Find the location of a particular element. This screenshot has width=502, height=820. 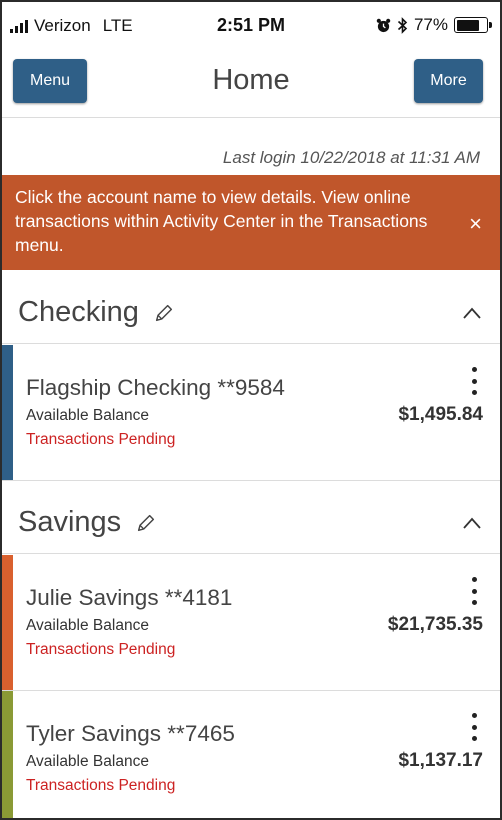

bluetooth-icon is located at coordinates (402, 25).